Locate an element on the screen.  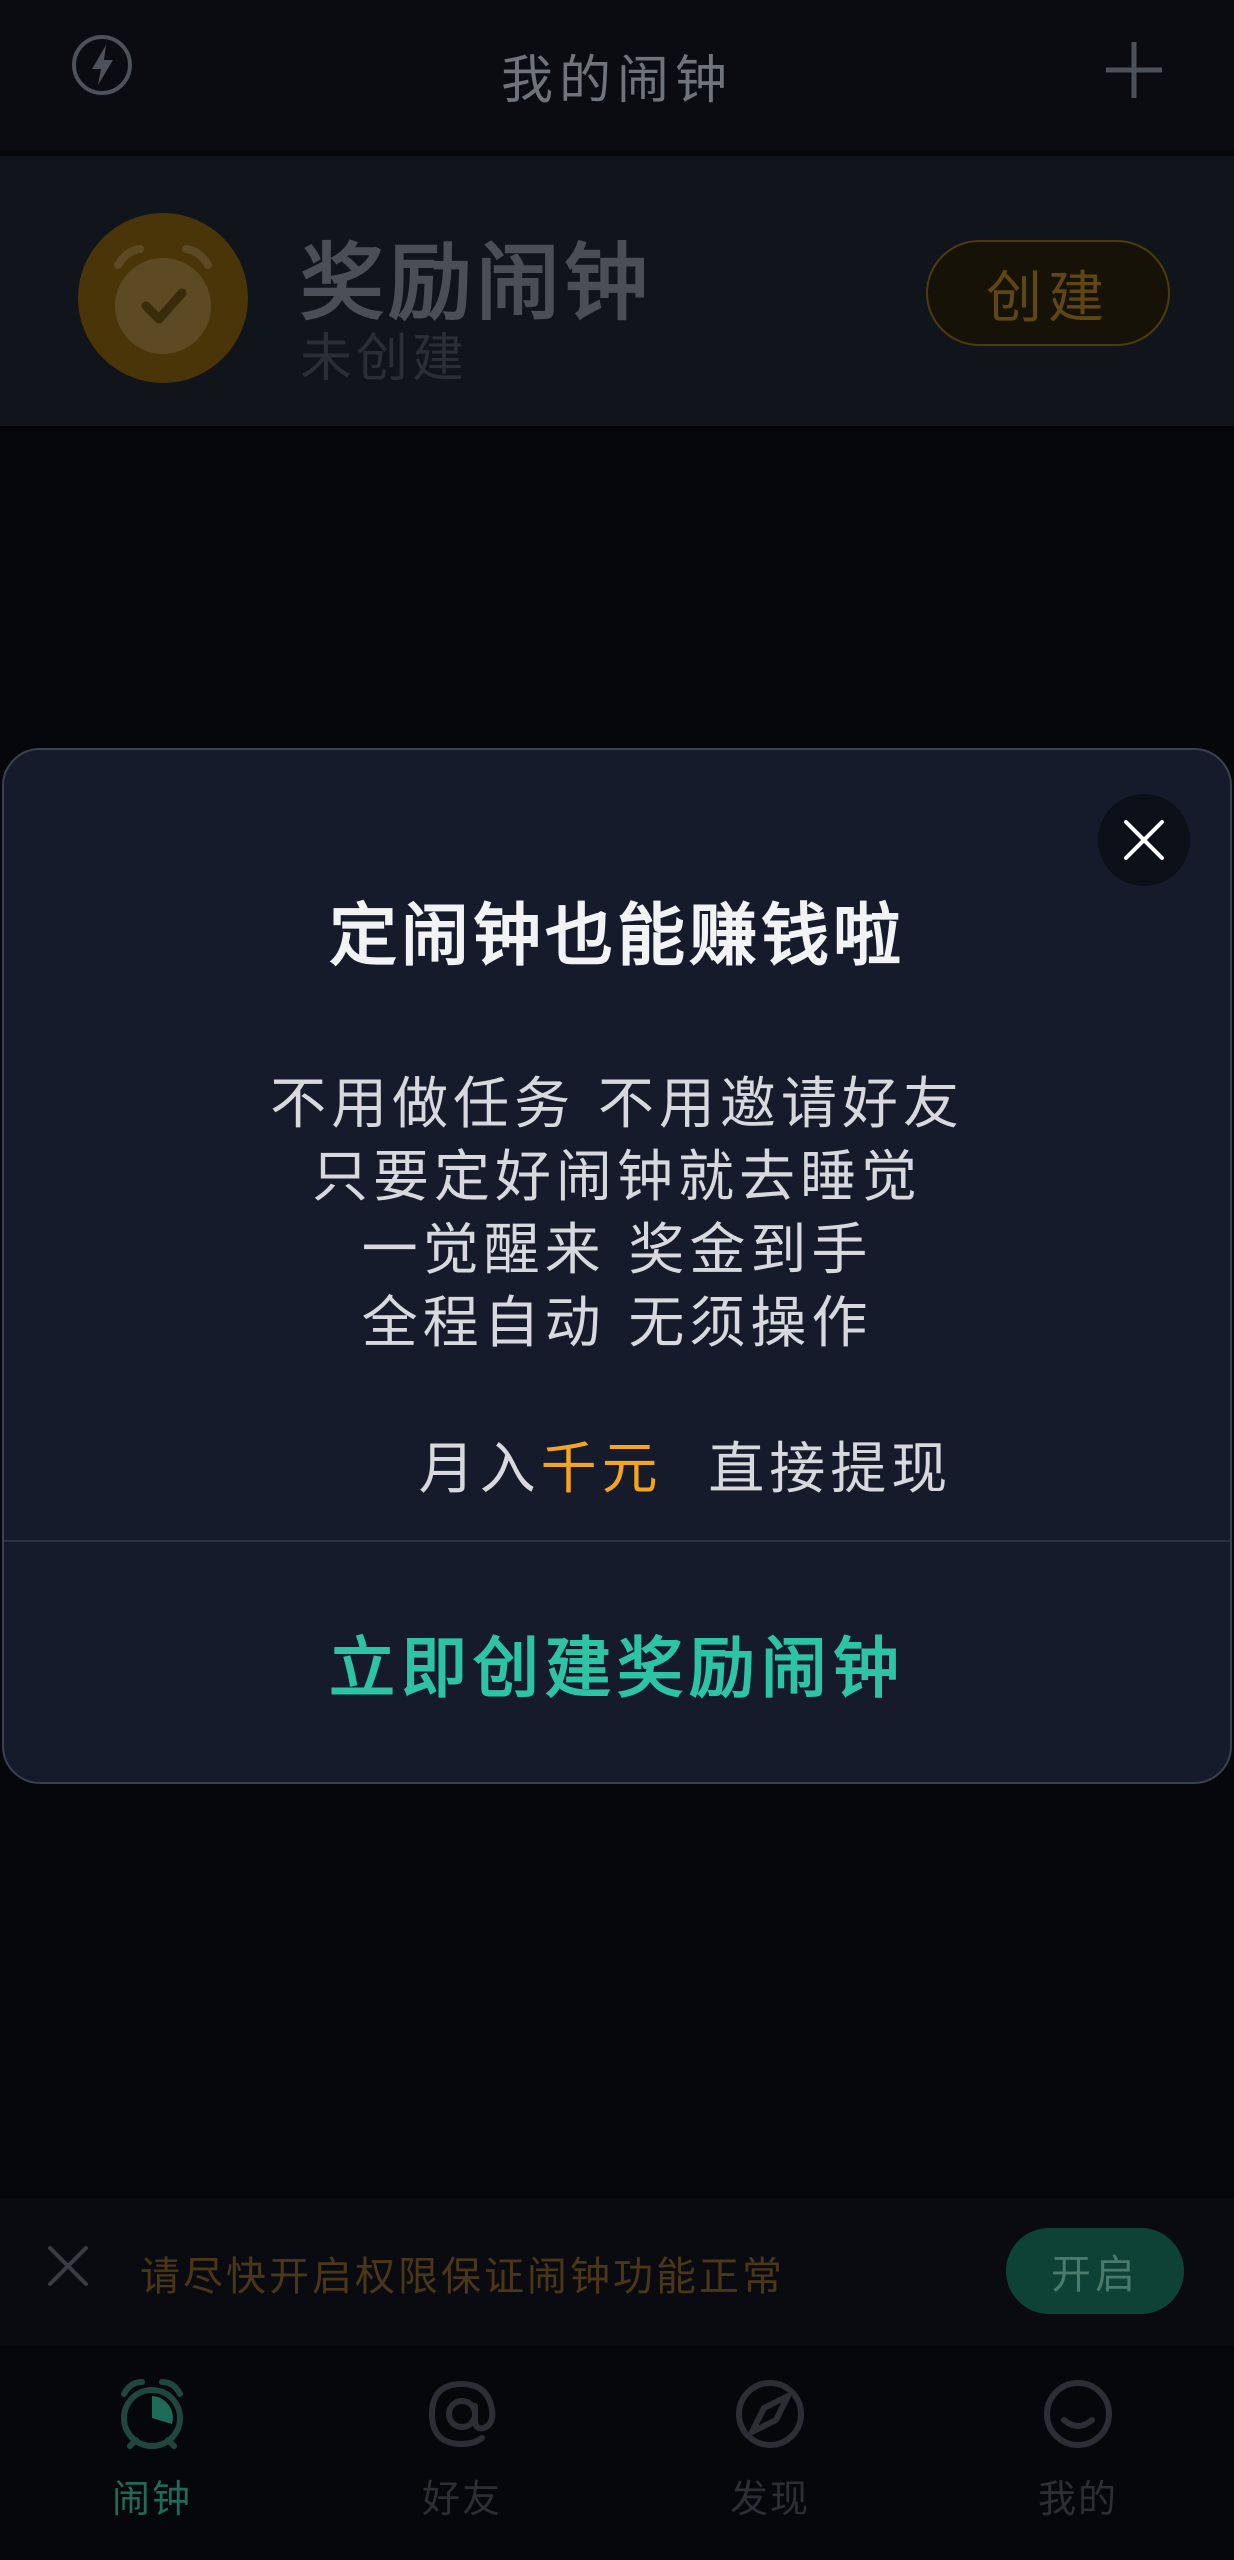
tab-label: 我的 is located at coordinates (1077, 2499).